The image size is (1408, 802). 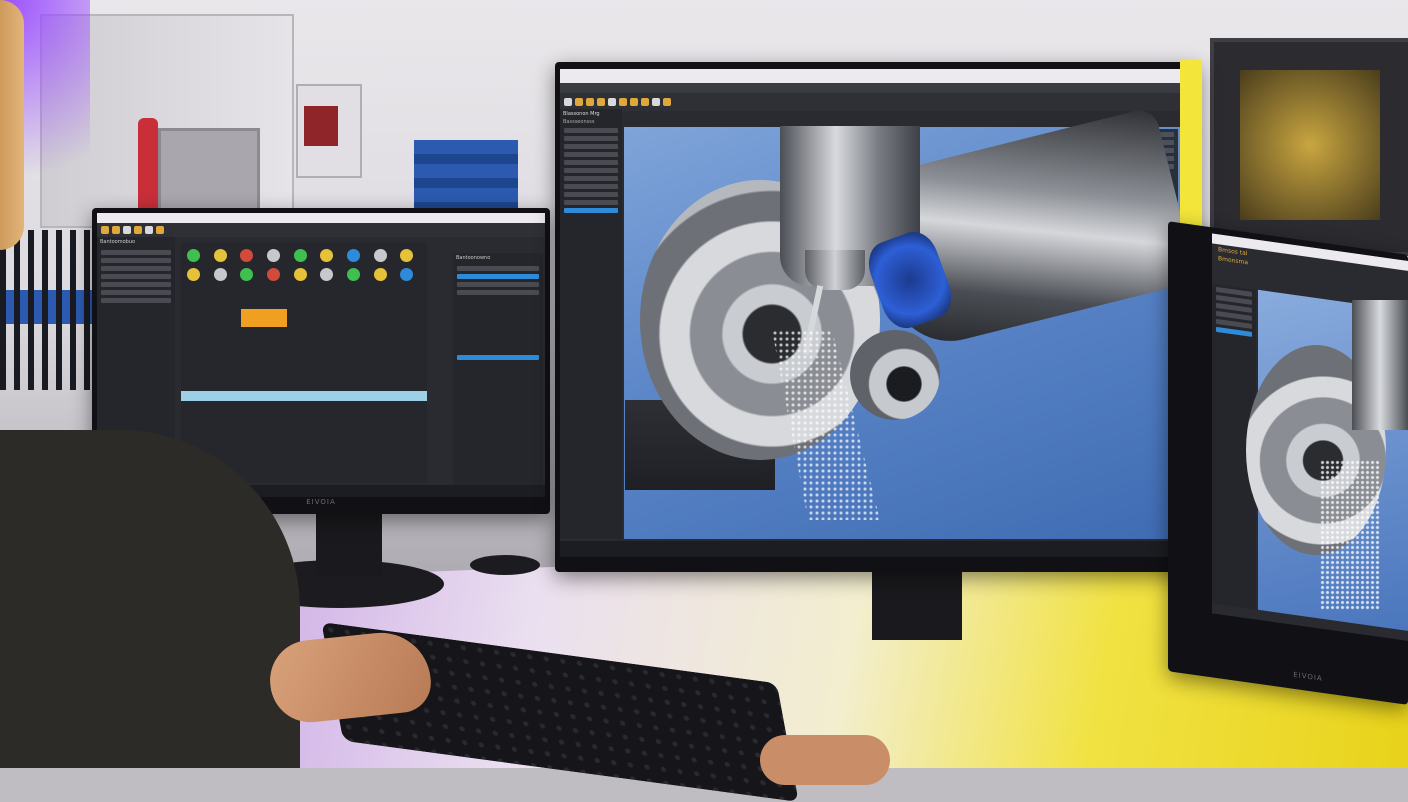 I want to click on right-spindle, so click(x=1380, y=365).